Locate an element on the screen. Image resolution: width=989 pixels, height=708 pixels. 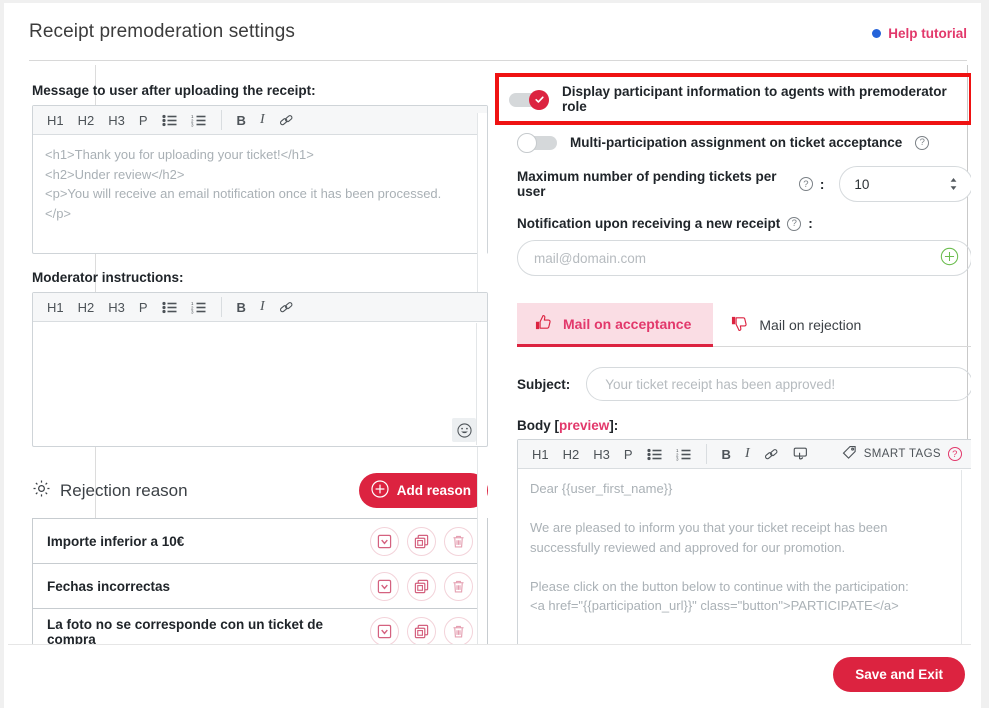
tab-mail-on-rejection: Mail on rejection is located at coordinates (798, 324).